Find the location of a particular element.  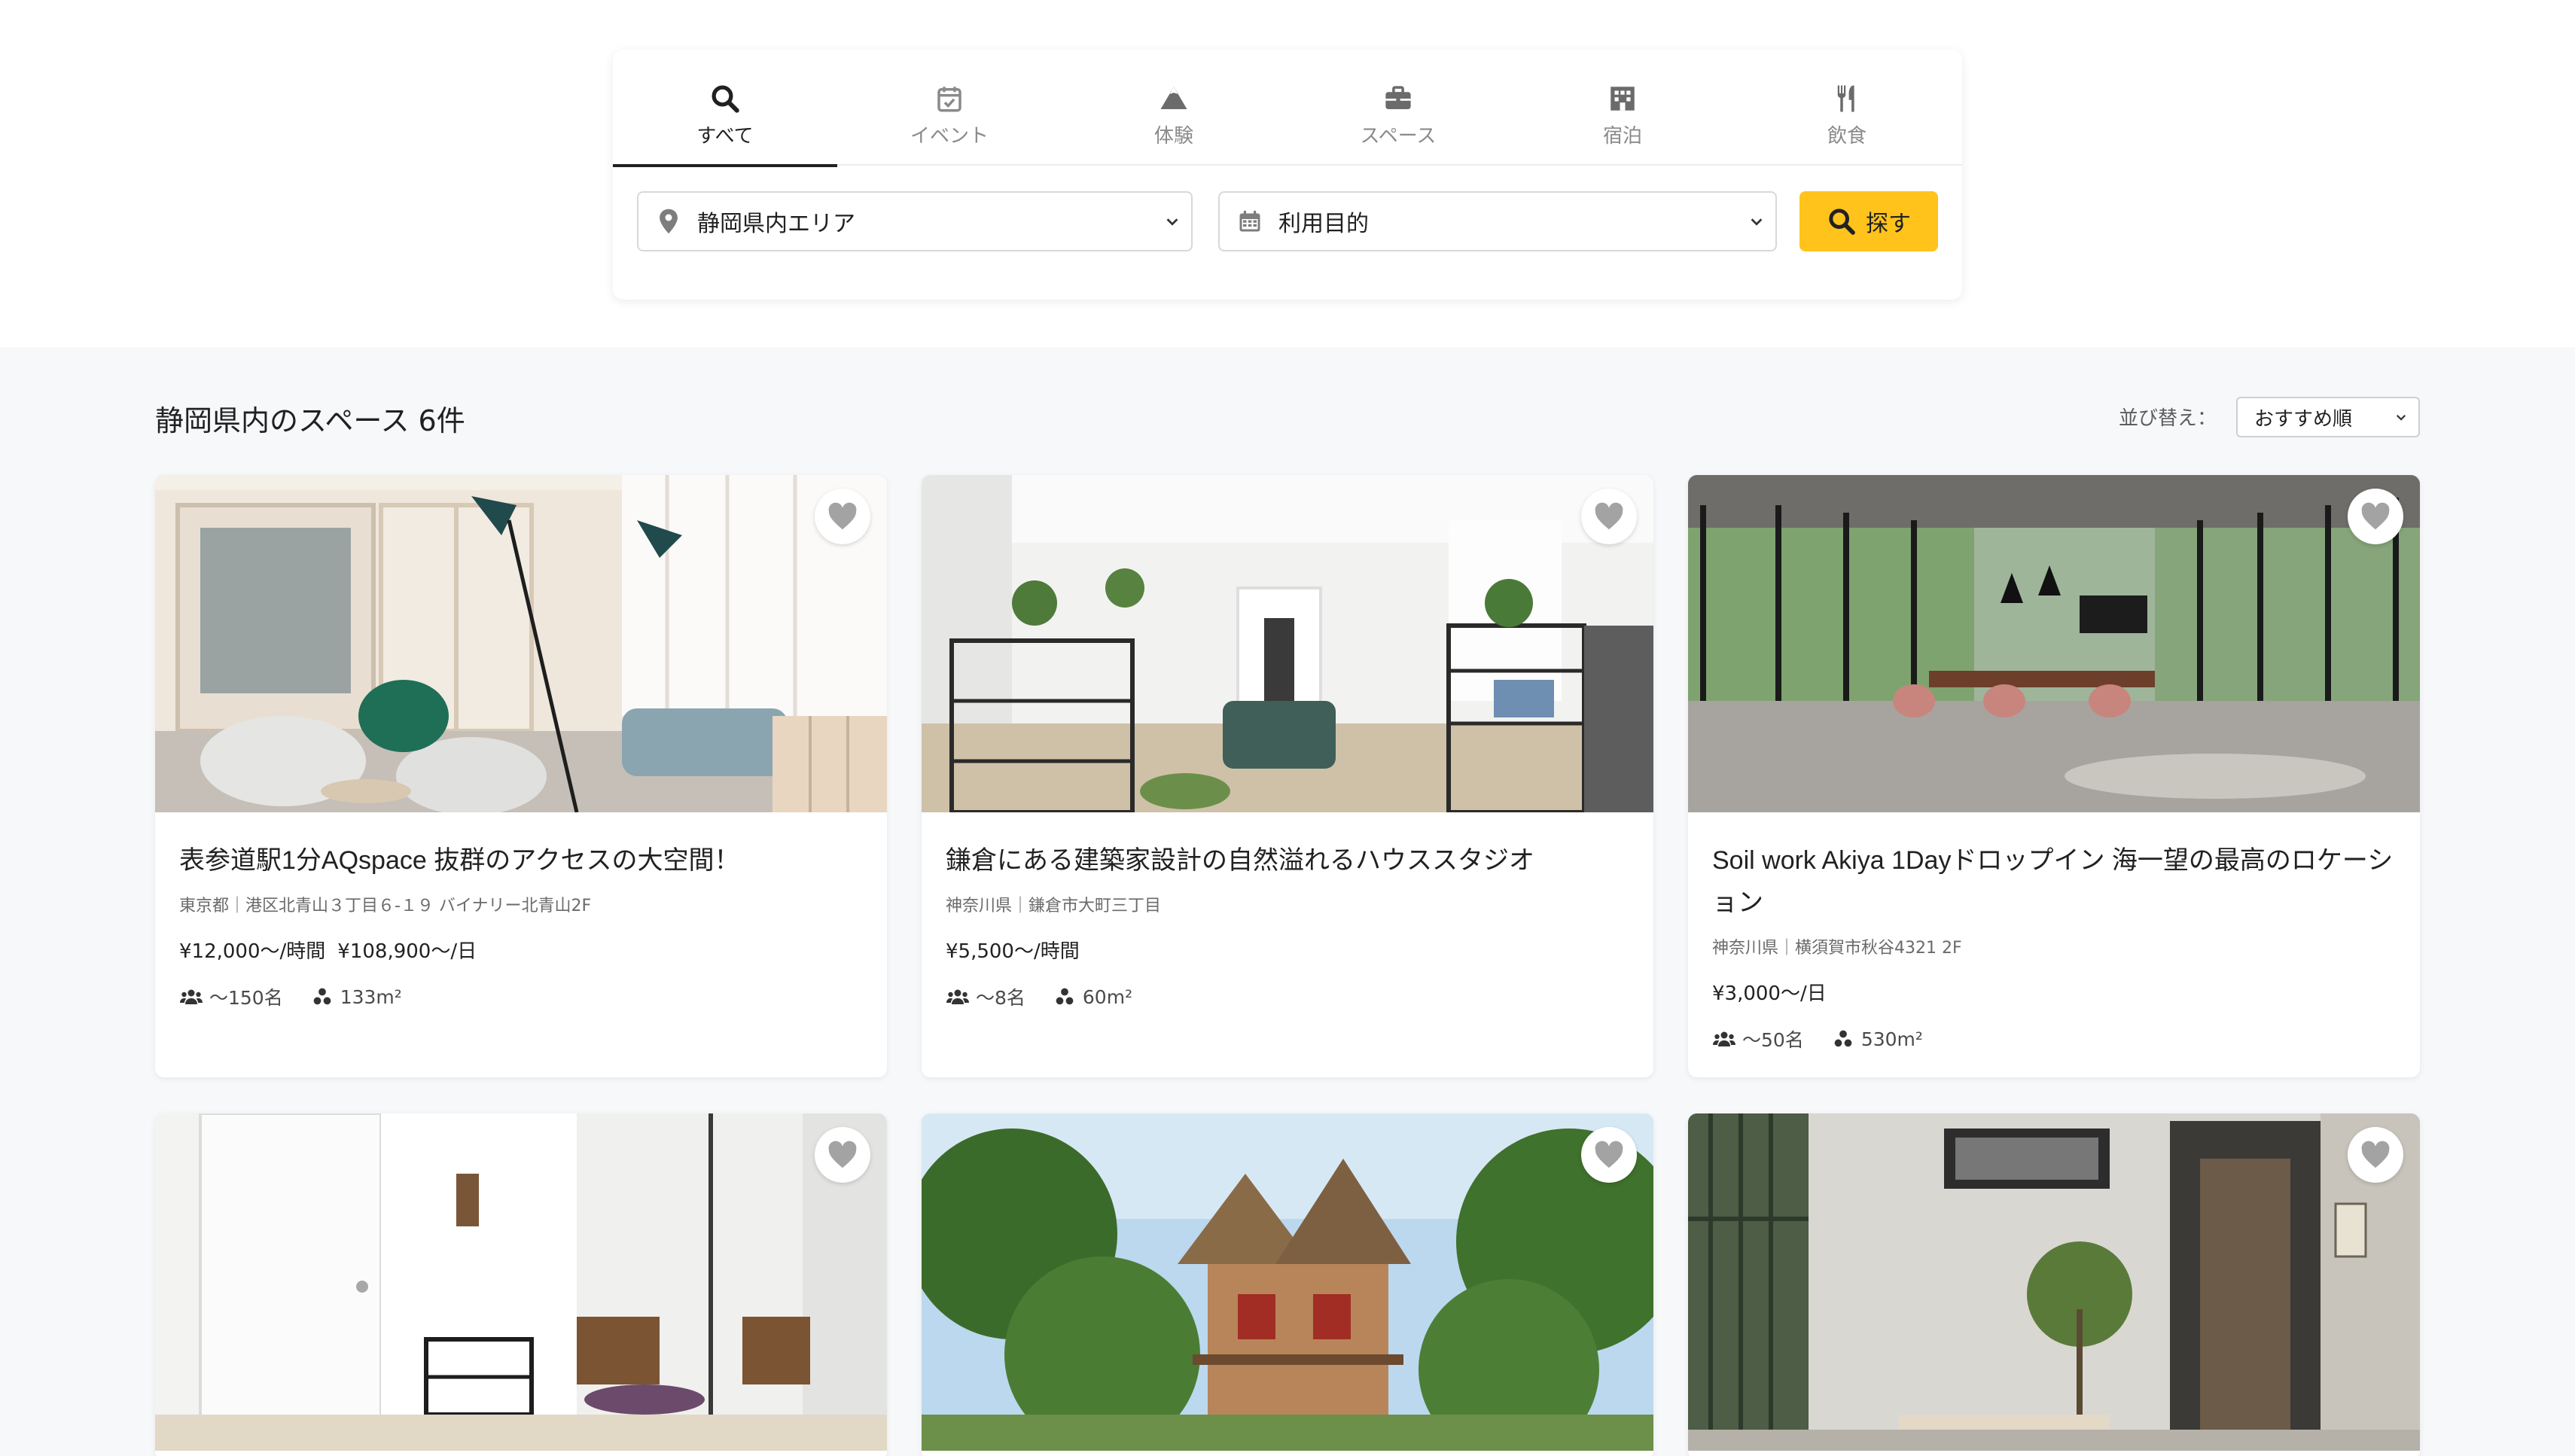

utensils-icon is located at coordinates (1845, 98).